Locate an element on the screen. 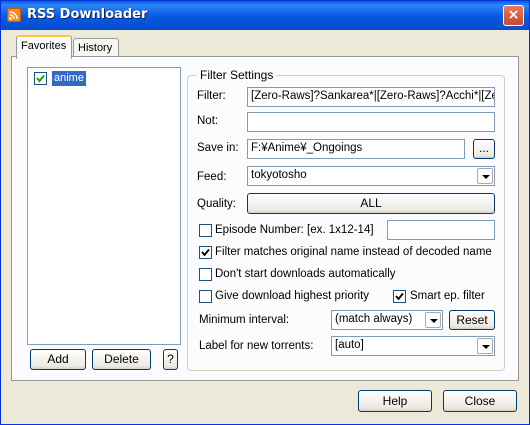 The width and height of the screenshot is (530, 425). feed-value: tokyotosho is located at coordinates (279, 175).